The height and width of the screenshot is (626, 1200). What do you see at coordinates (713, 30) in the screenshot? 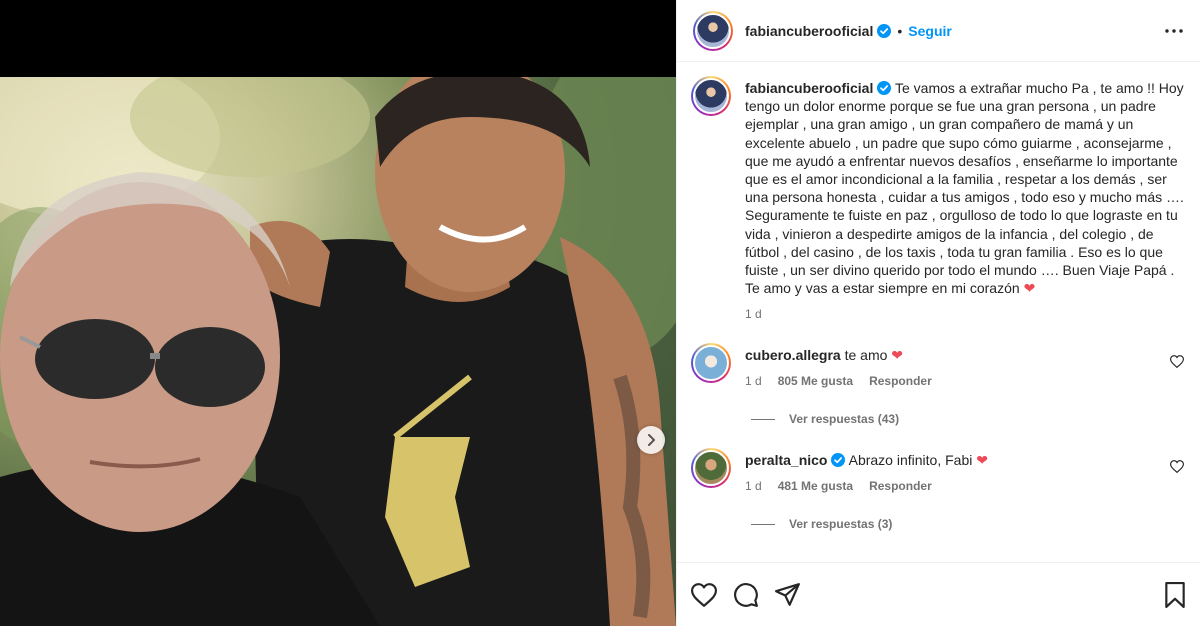
I see `author-avatar` at bounding box center [713, 30].